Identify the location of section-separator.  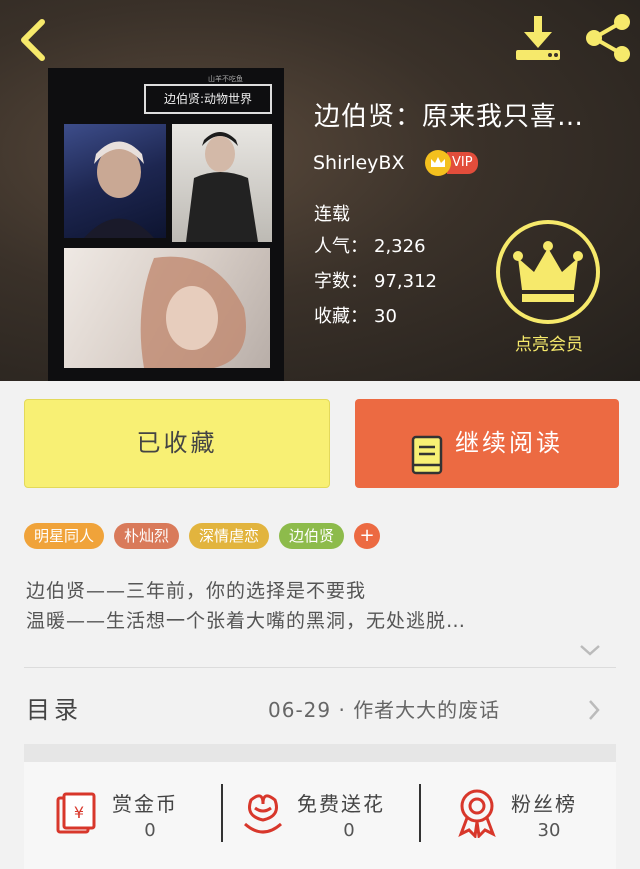
(320, 753).